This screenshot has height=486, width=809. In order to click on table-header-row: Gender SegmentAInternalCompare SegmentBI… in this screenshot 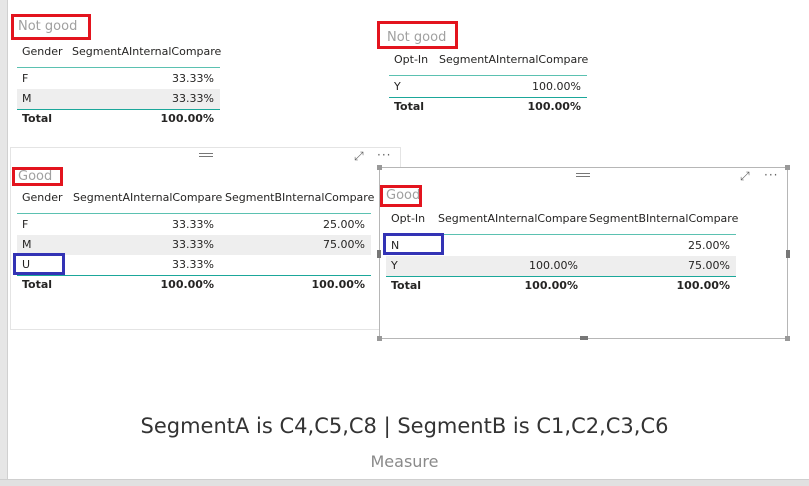, I will do `click(195, 198)`.